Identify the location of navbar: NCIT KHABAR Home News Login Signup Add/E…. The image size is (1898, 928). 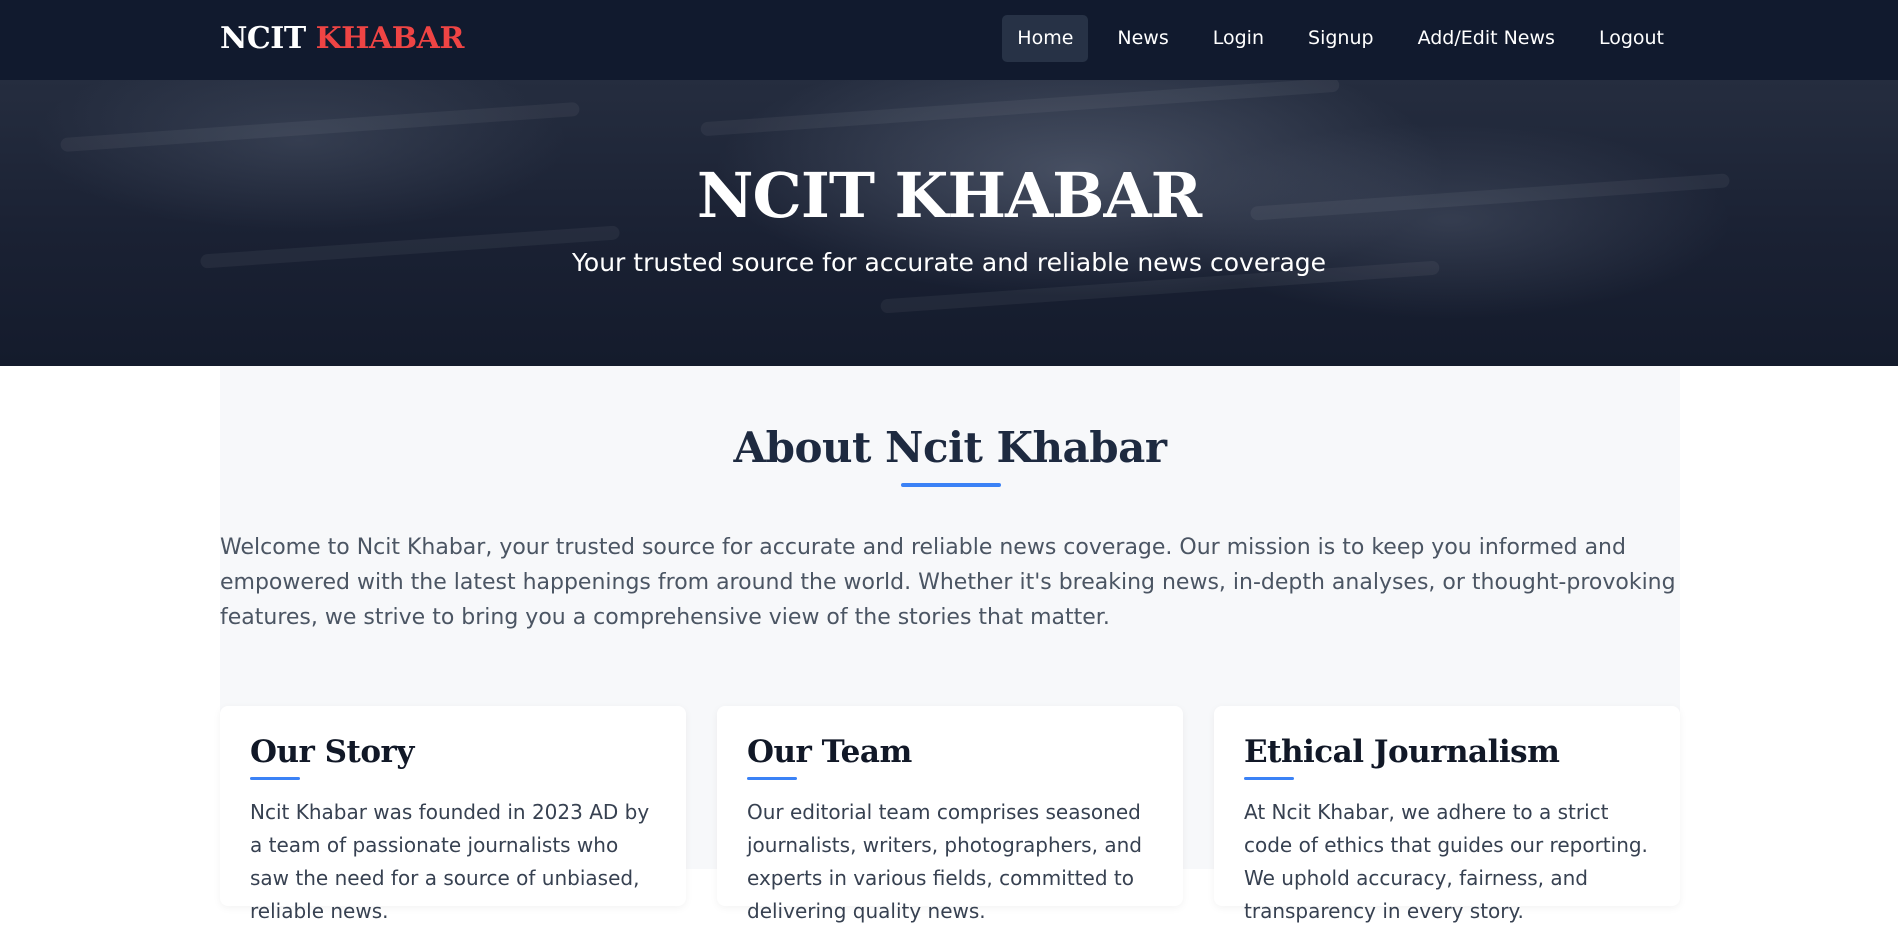
(949, 40).